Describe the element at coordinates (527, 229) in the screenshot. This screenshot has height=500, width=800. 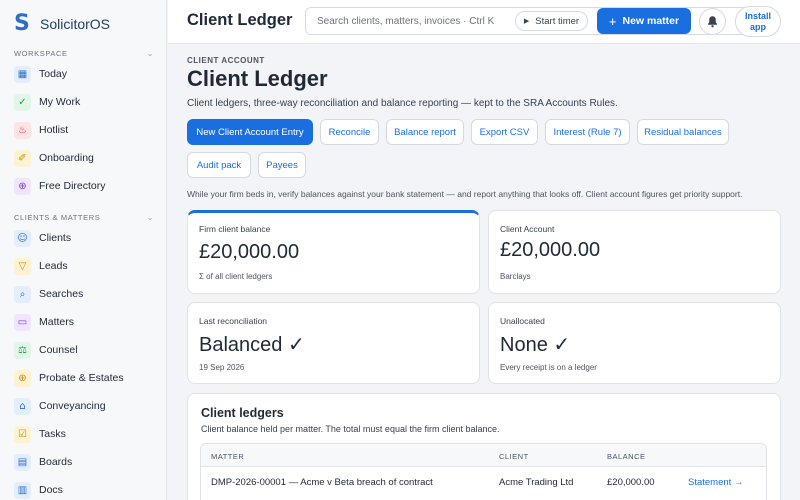
I see `card-label: Client Account` at that location.